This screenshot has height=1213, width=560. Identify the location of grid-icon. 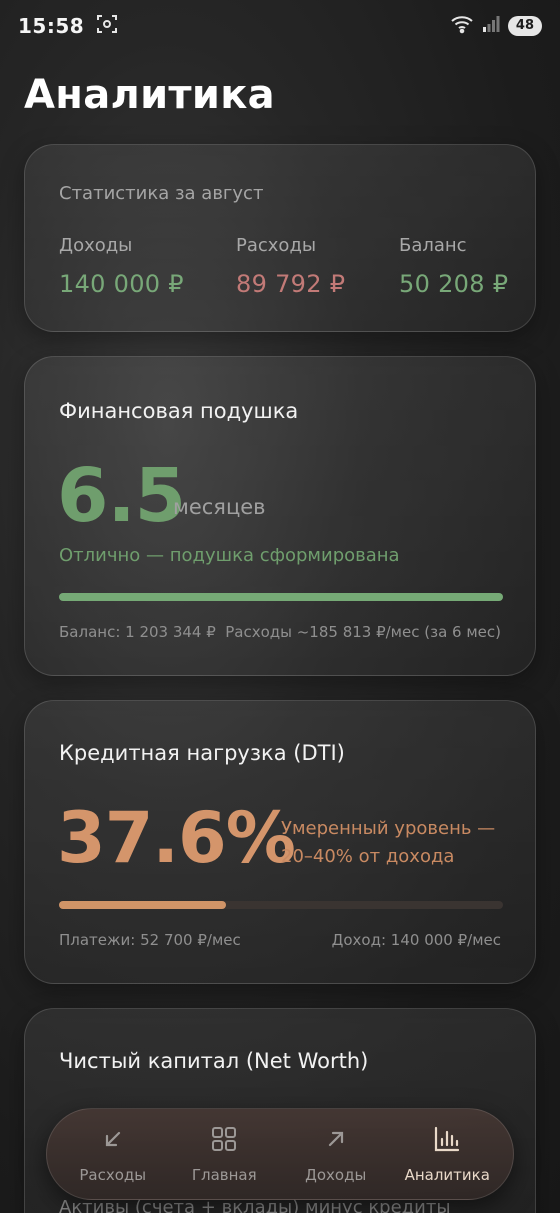
(224, 1141).